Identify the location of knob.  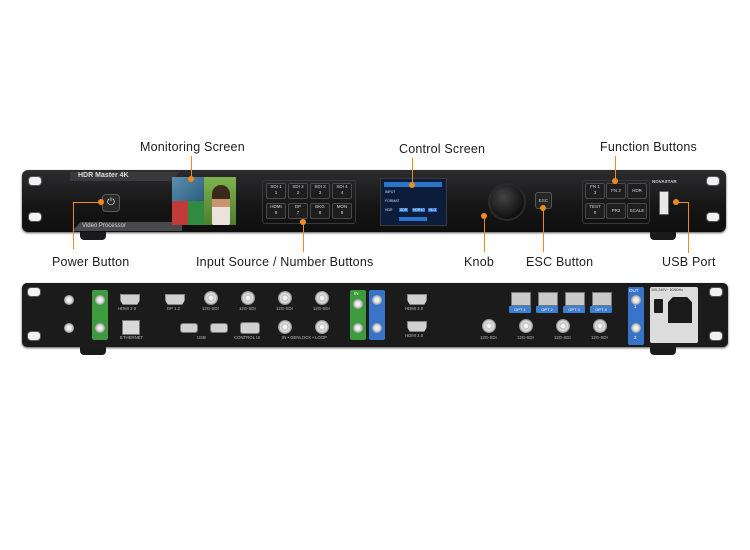
(507, 202).